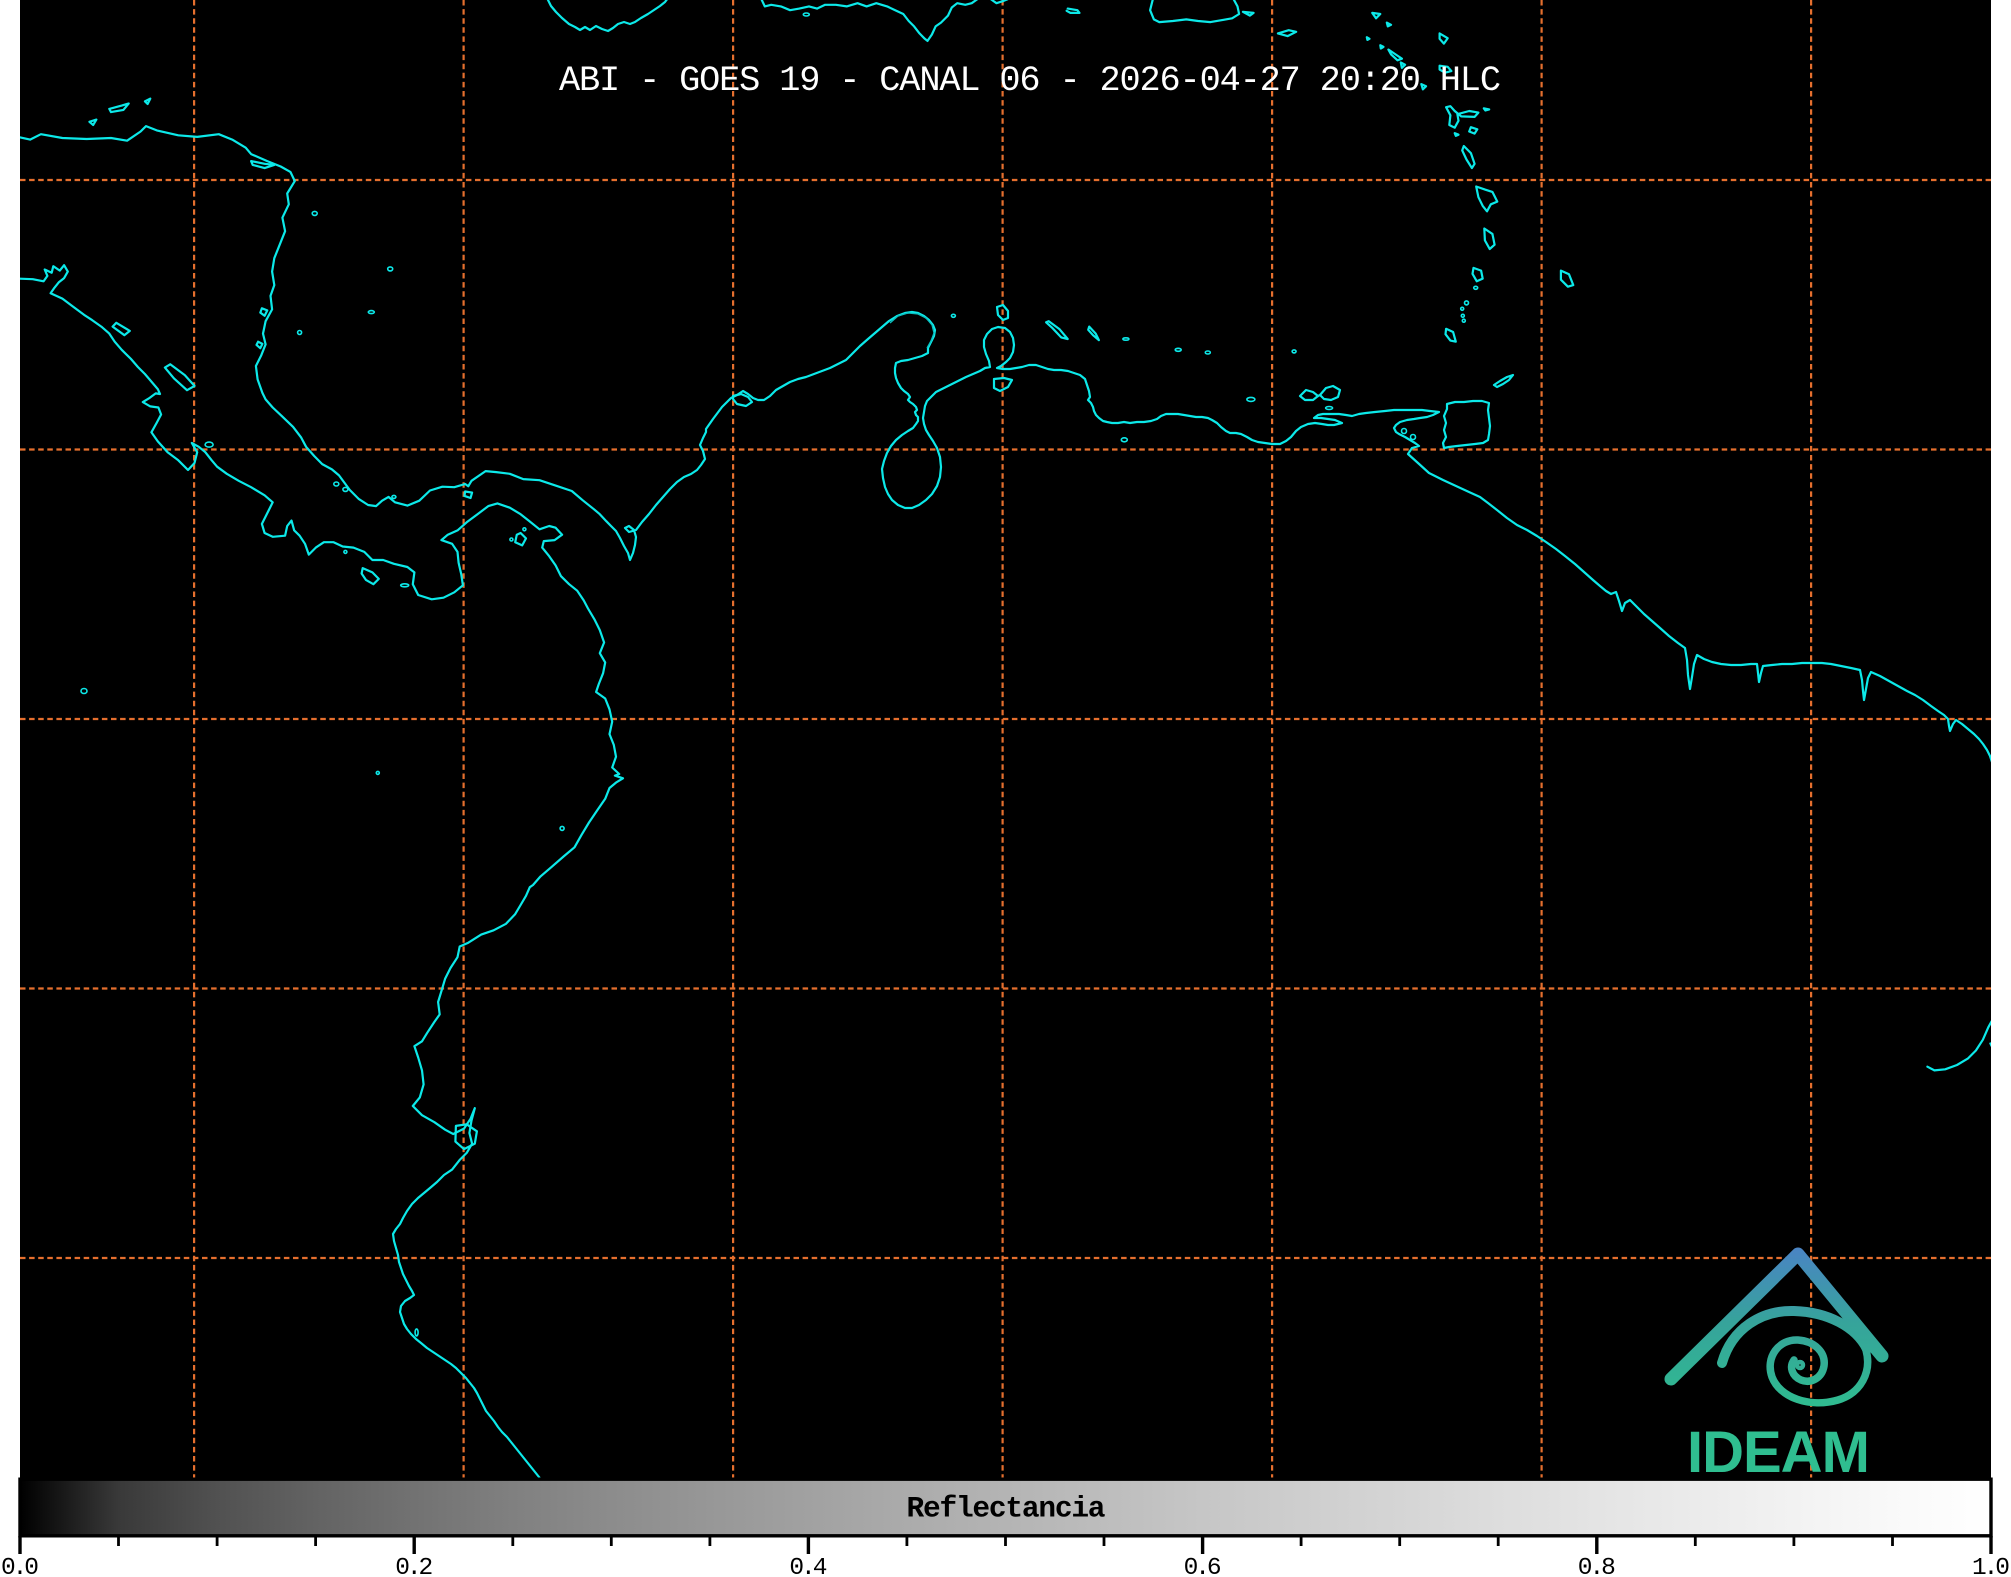 The height and width of the screenshot is (1577, 2011). I want to click on svg-text: 1.0, so click(1991, 1566).